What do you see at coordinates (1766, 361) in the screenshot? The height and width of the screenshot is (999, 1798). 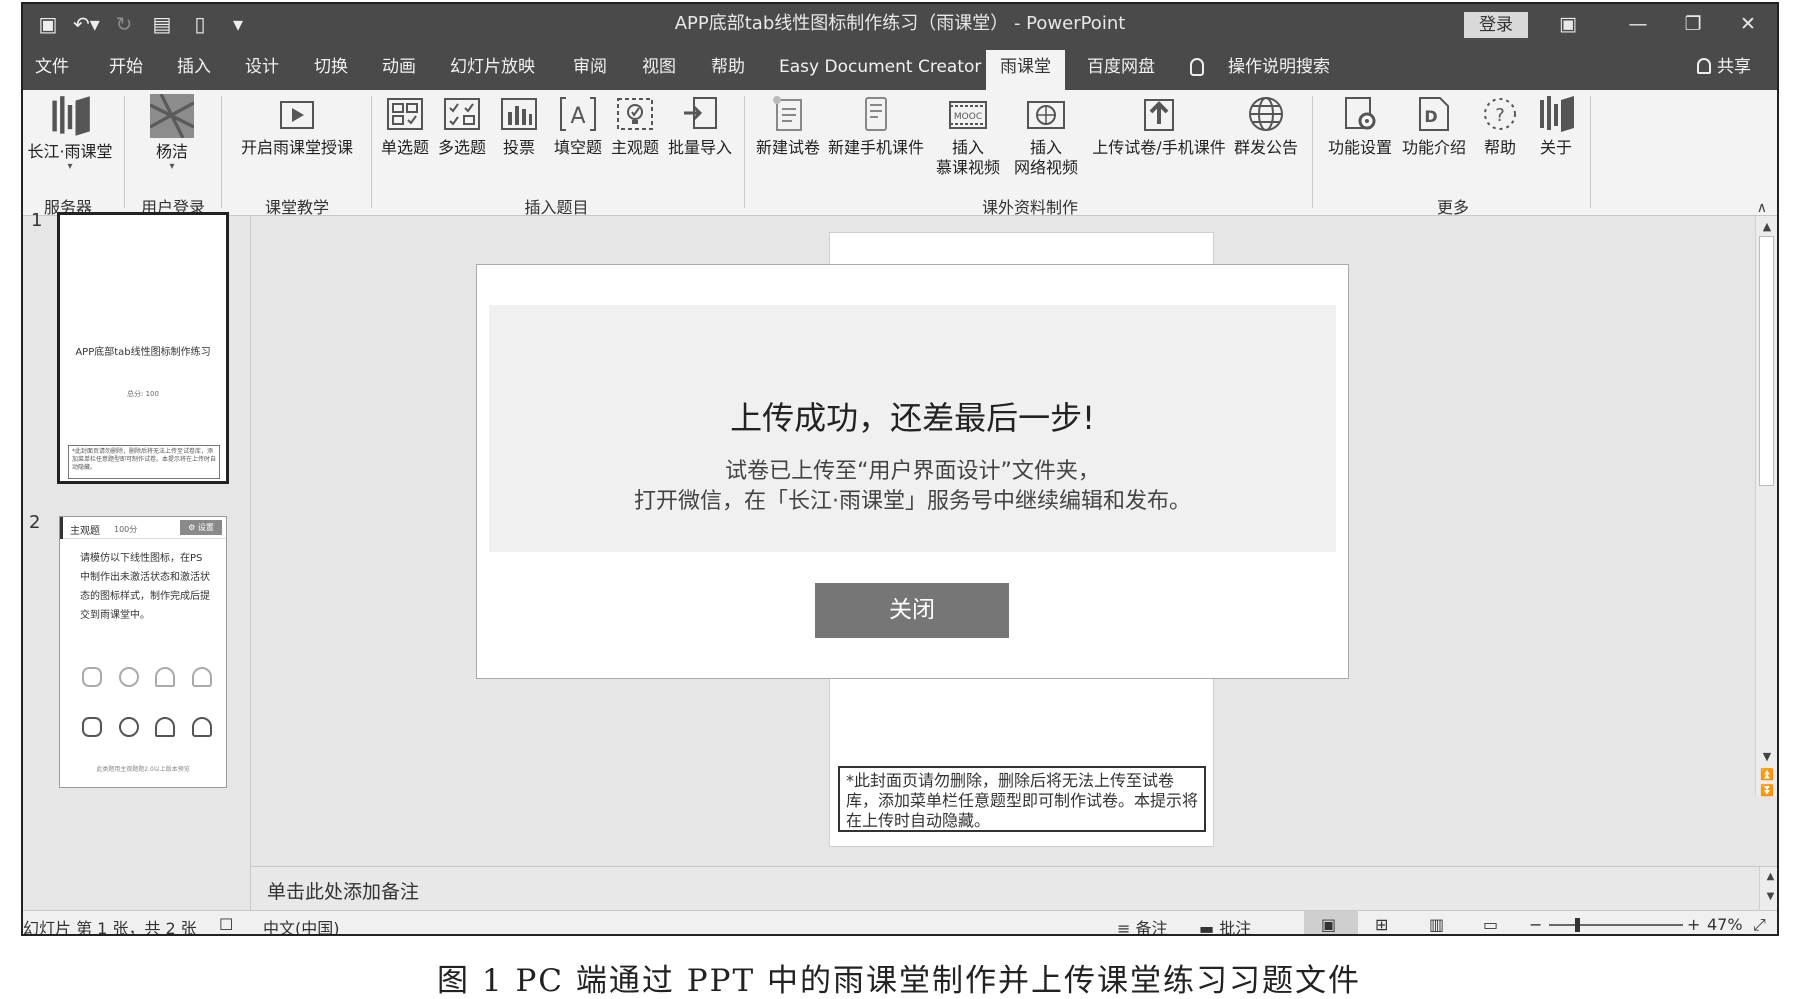 I see `scrollbar-thumb` at bounding box center [1766, 361].